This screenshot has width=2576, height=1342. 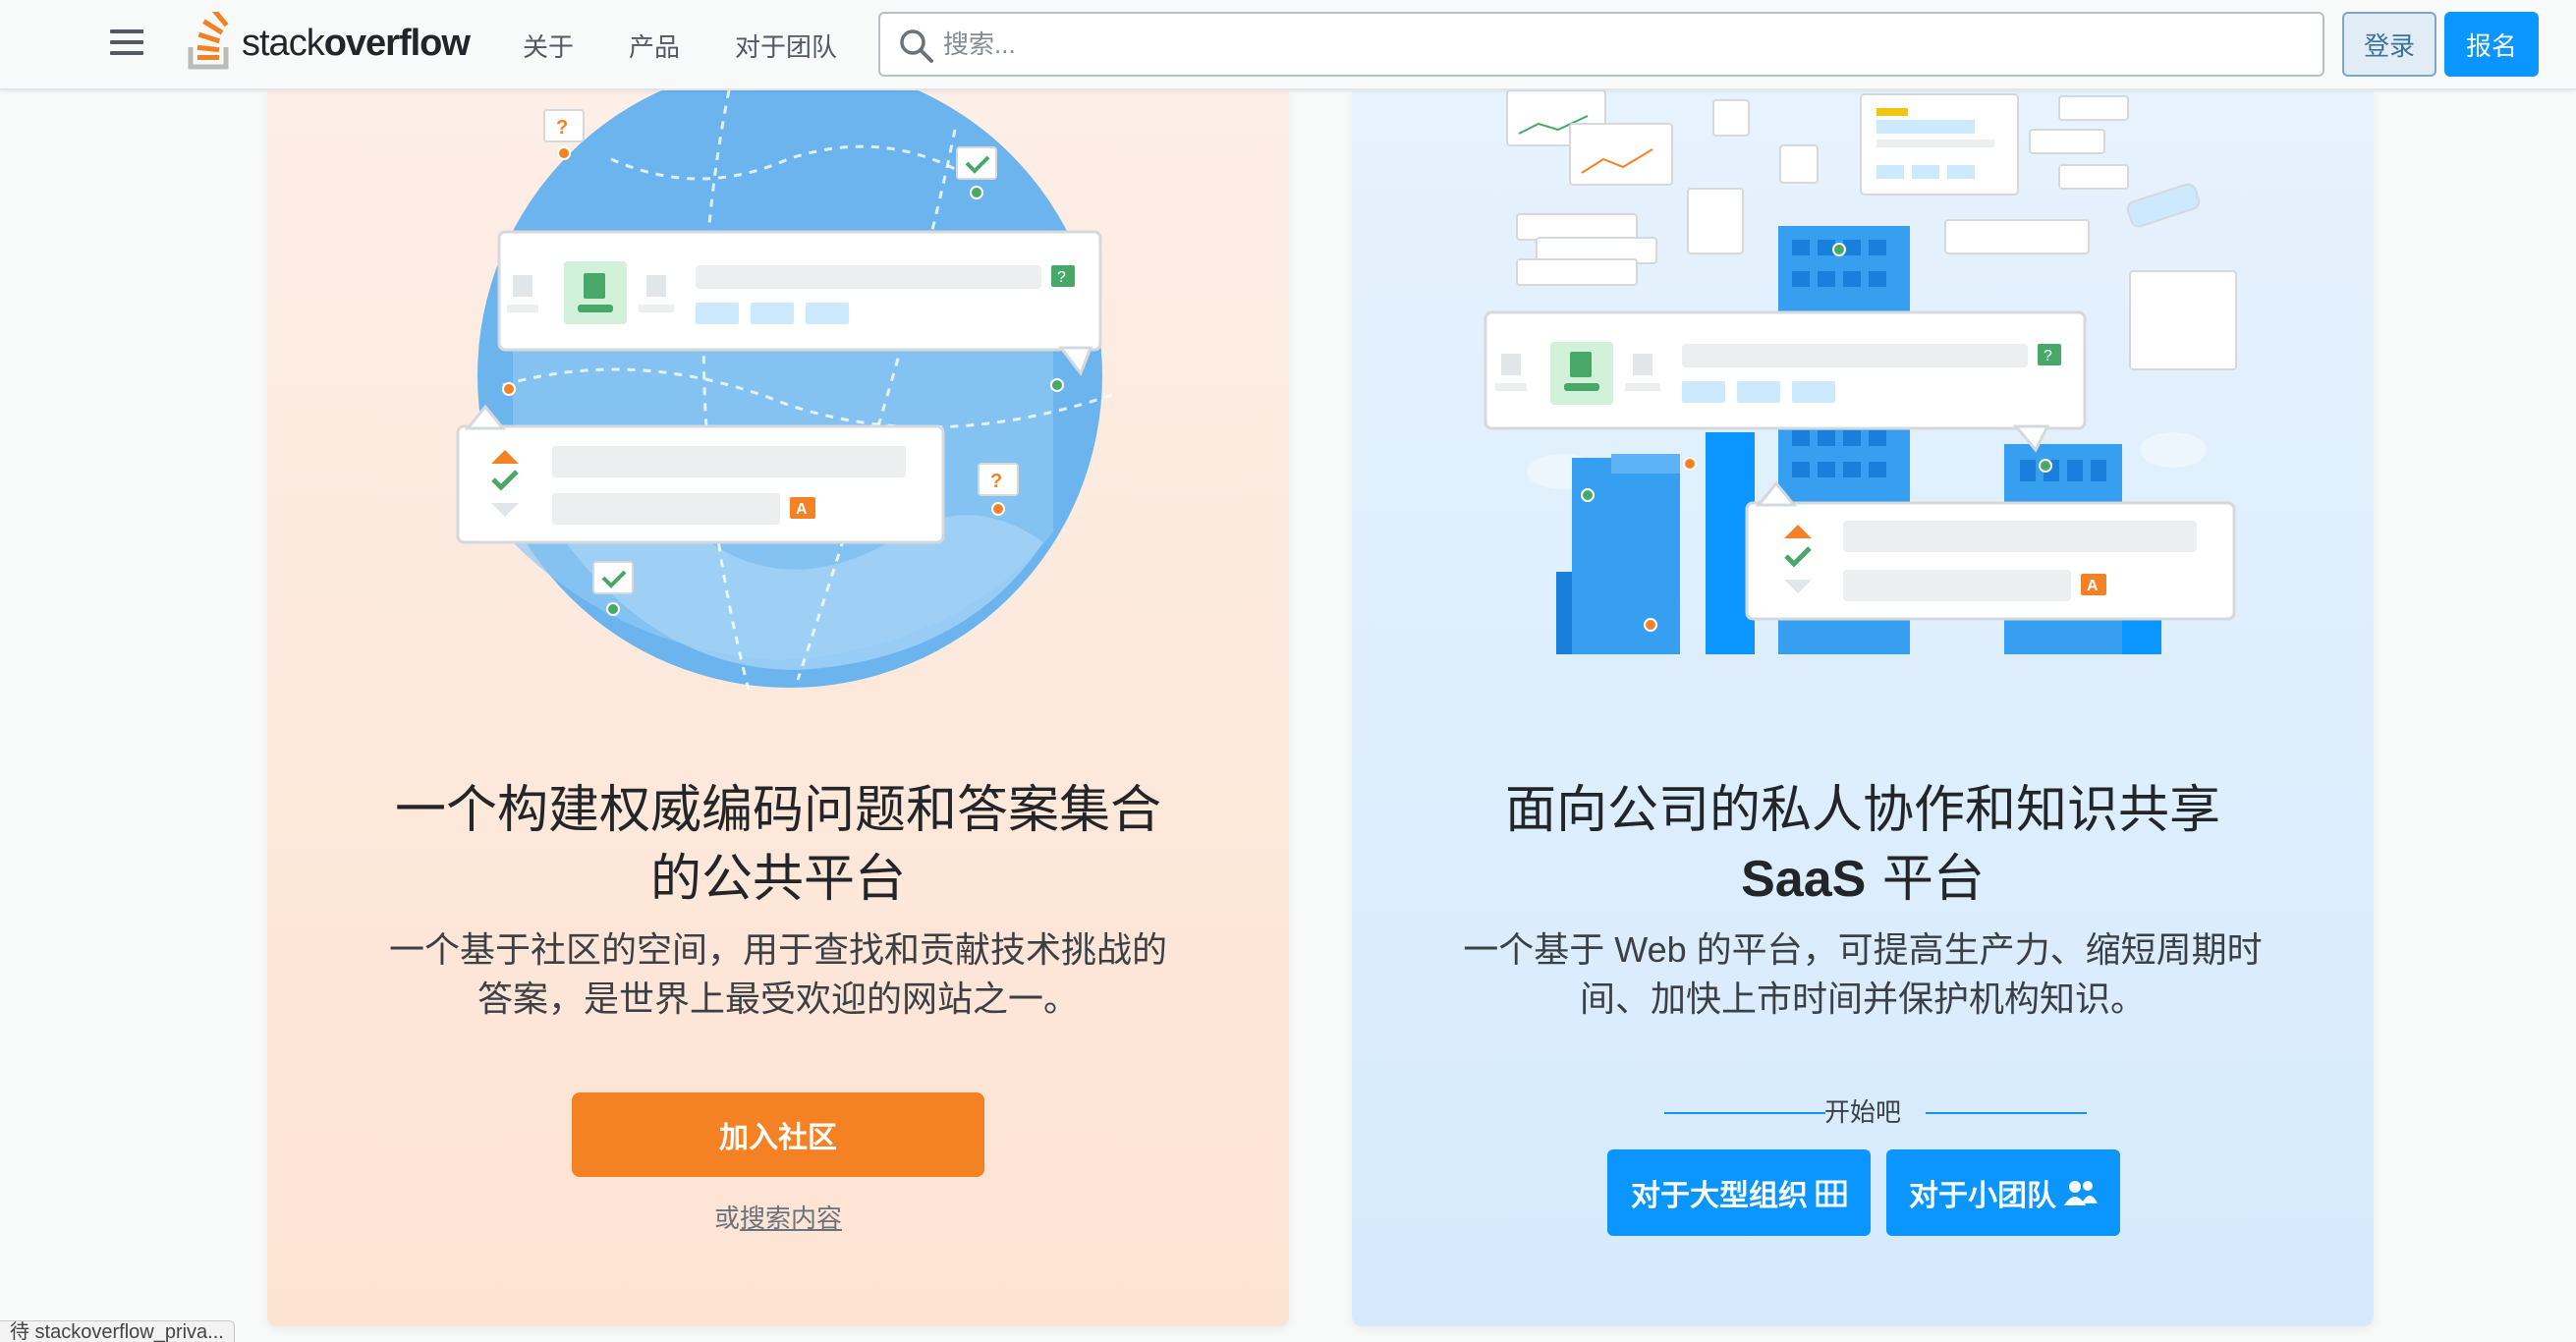 I want to click on get-started-label: 开始吧, so click(x=1862, y=1112).